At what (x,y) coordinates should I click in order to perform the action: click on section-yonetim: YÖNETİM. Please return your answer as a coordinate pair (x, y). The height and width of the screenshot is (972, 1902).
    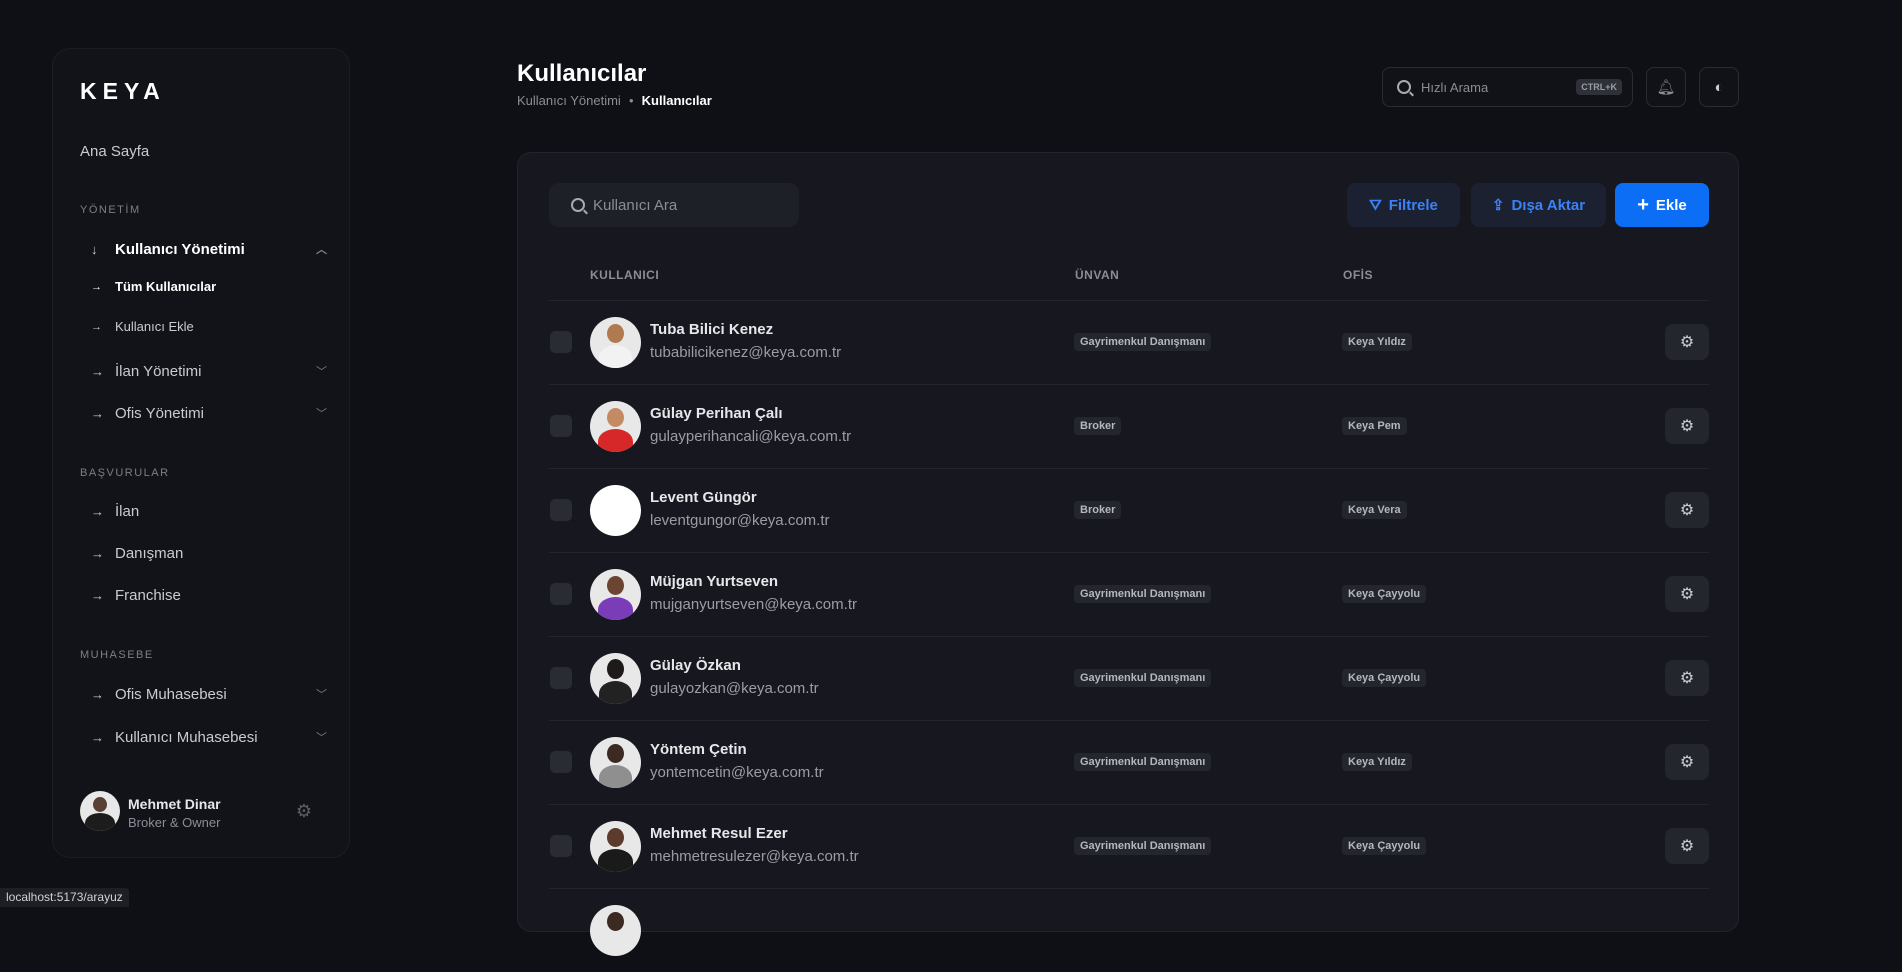
    Looking at the image, I should click on (110, 210).